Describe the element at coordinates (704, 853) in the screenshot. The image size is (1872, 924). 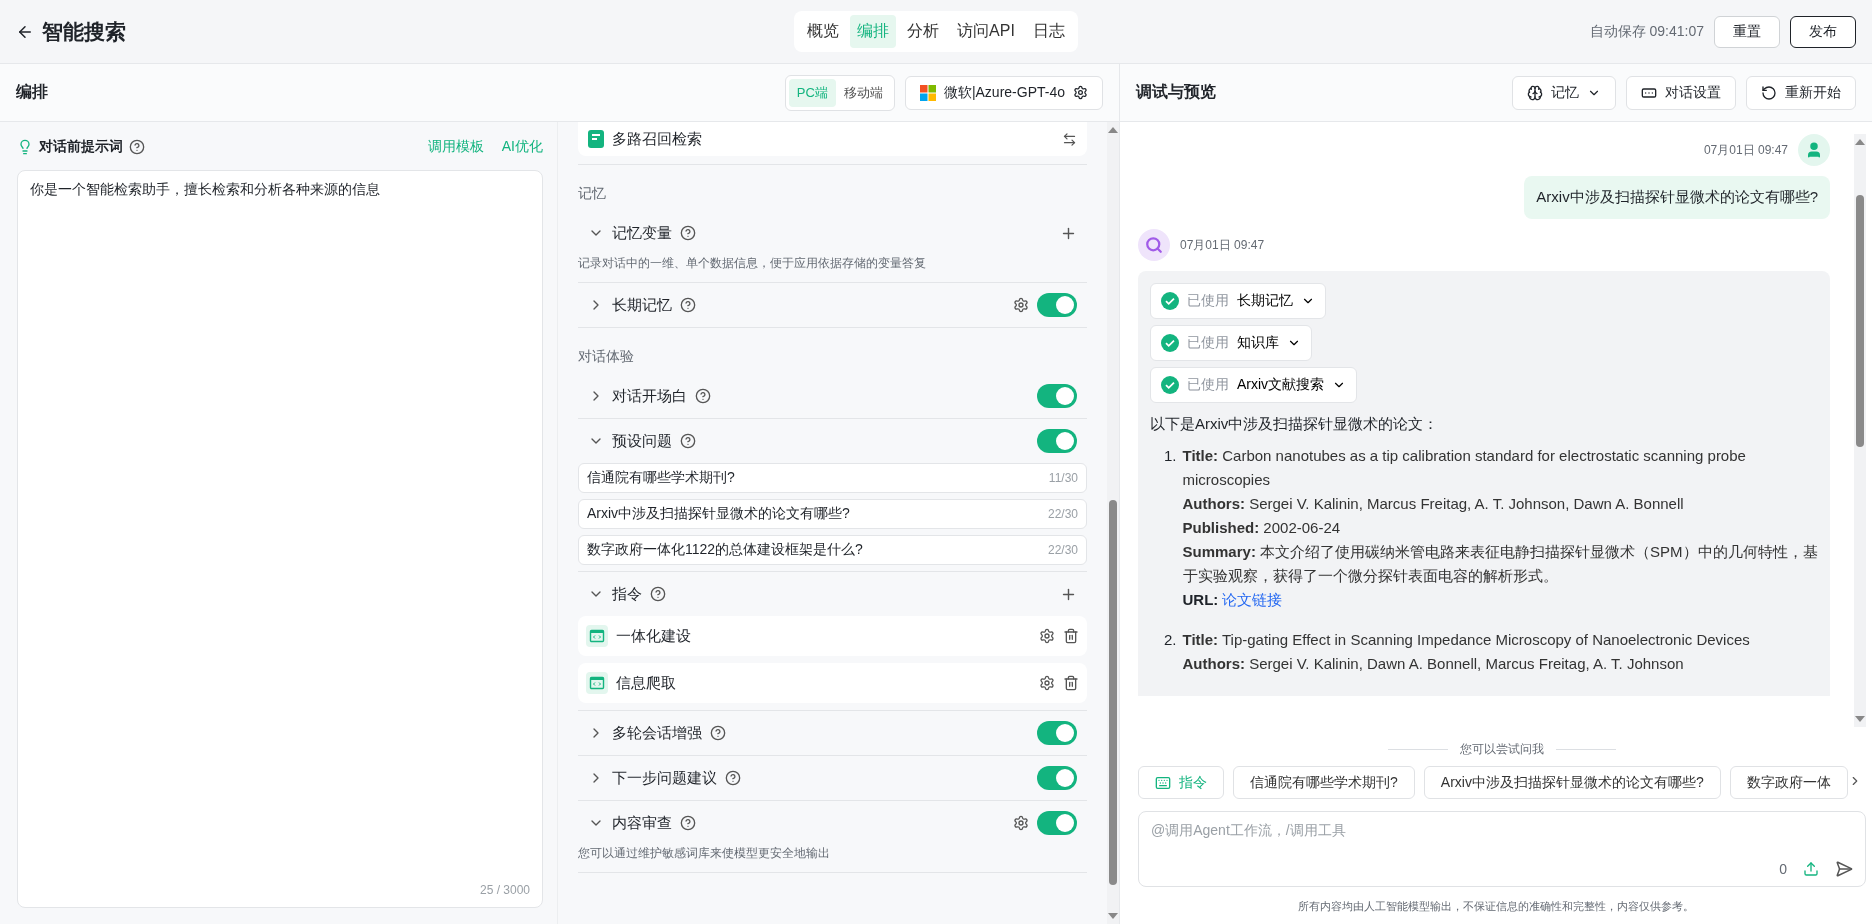
I see `section-description: 您可以通过维护敏感词库来使模型更安全地输出` at that location.